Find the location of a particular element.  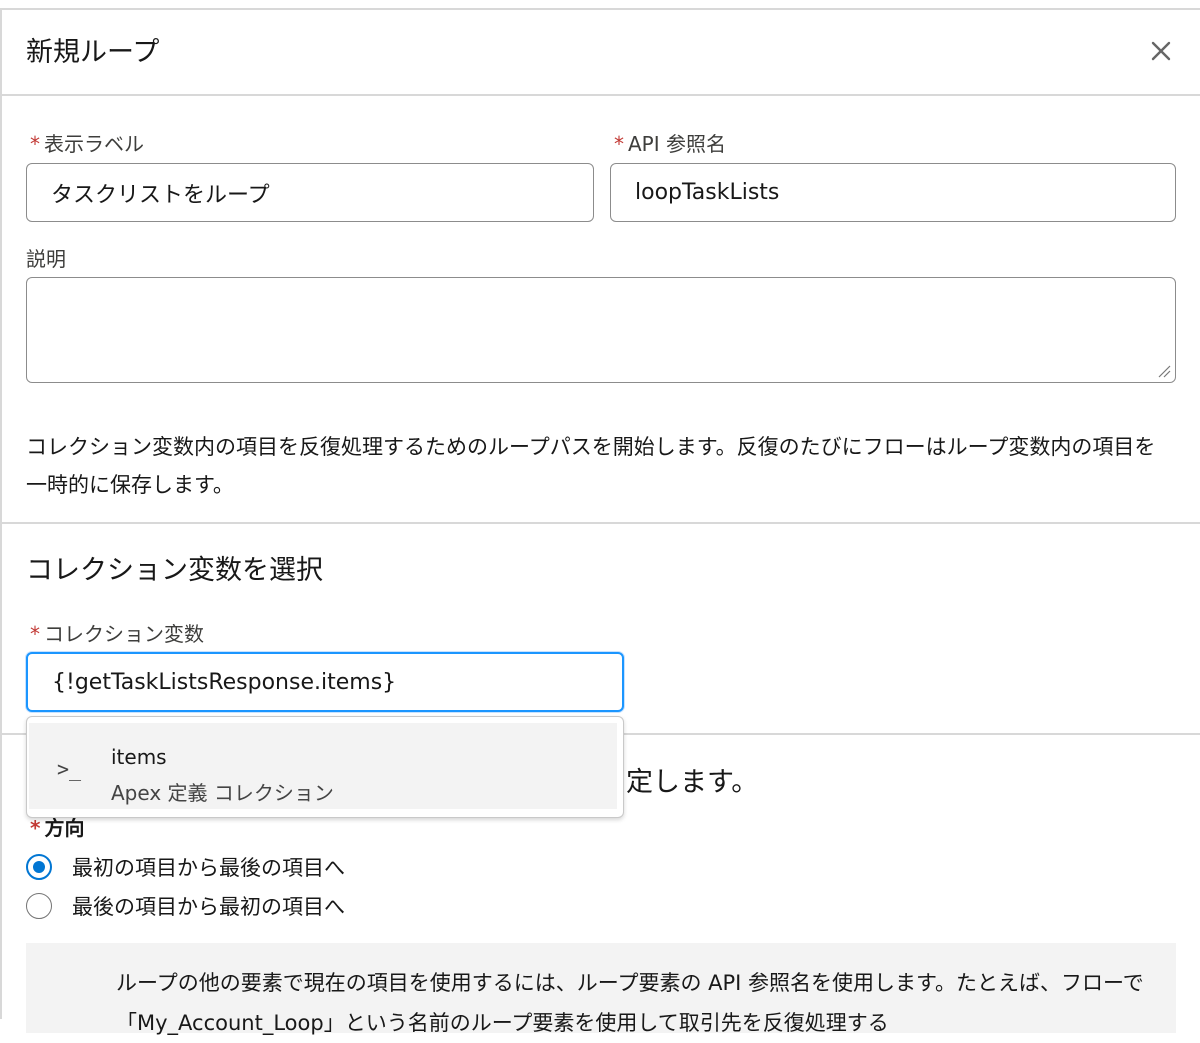

modal-title: 新規ループ is located at coordinates (93, 52).